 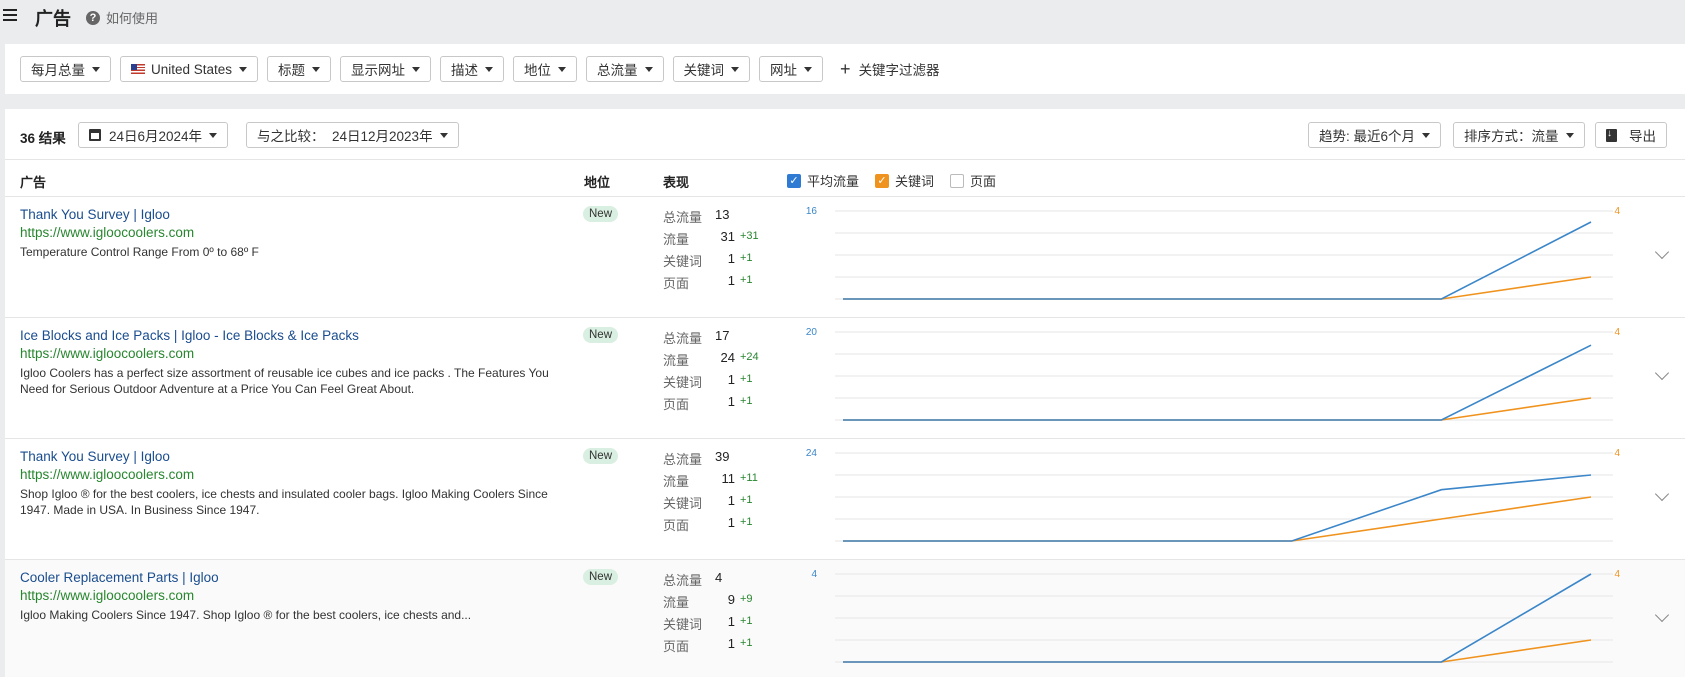 What do you see at coordinates (711, 251) in the screenshot?
I see `performance-stats: 总流量 13 流量 31 +31 关键词 1 +1 页面 1 +1` at bounding box center [711, 251].